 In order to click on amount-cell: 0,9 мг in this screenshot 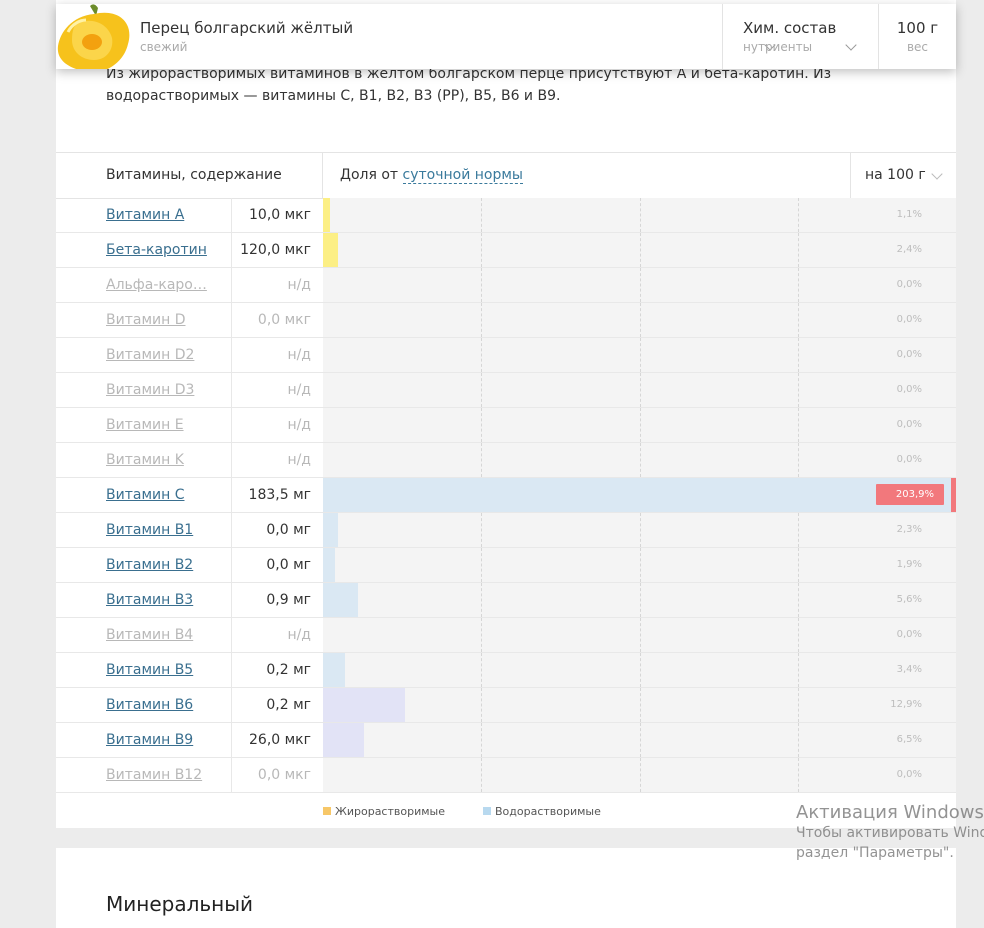, I will do `click(277, 600)`.